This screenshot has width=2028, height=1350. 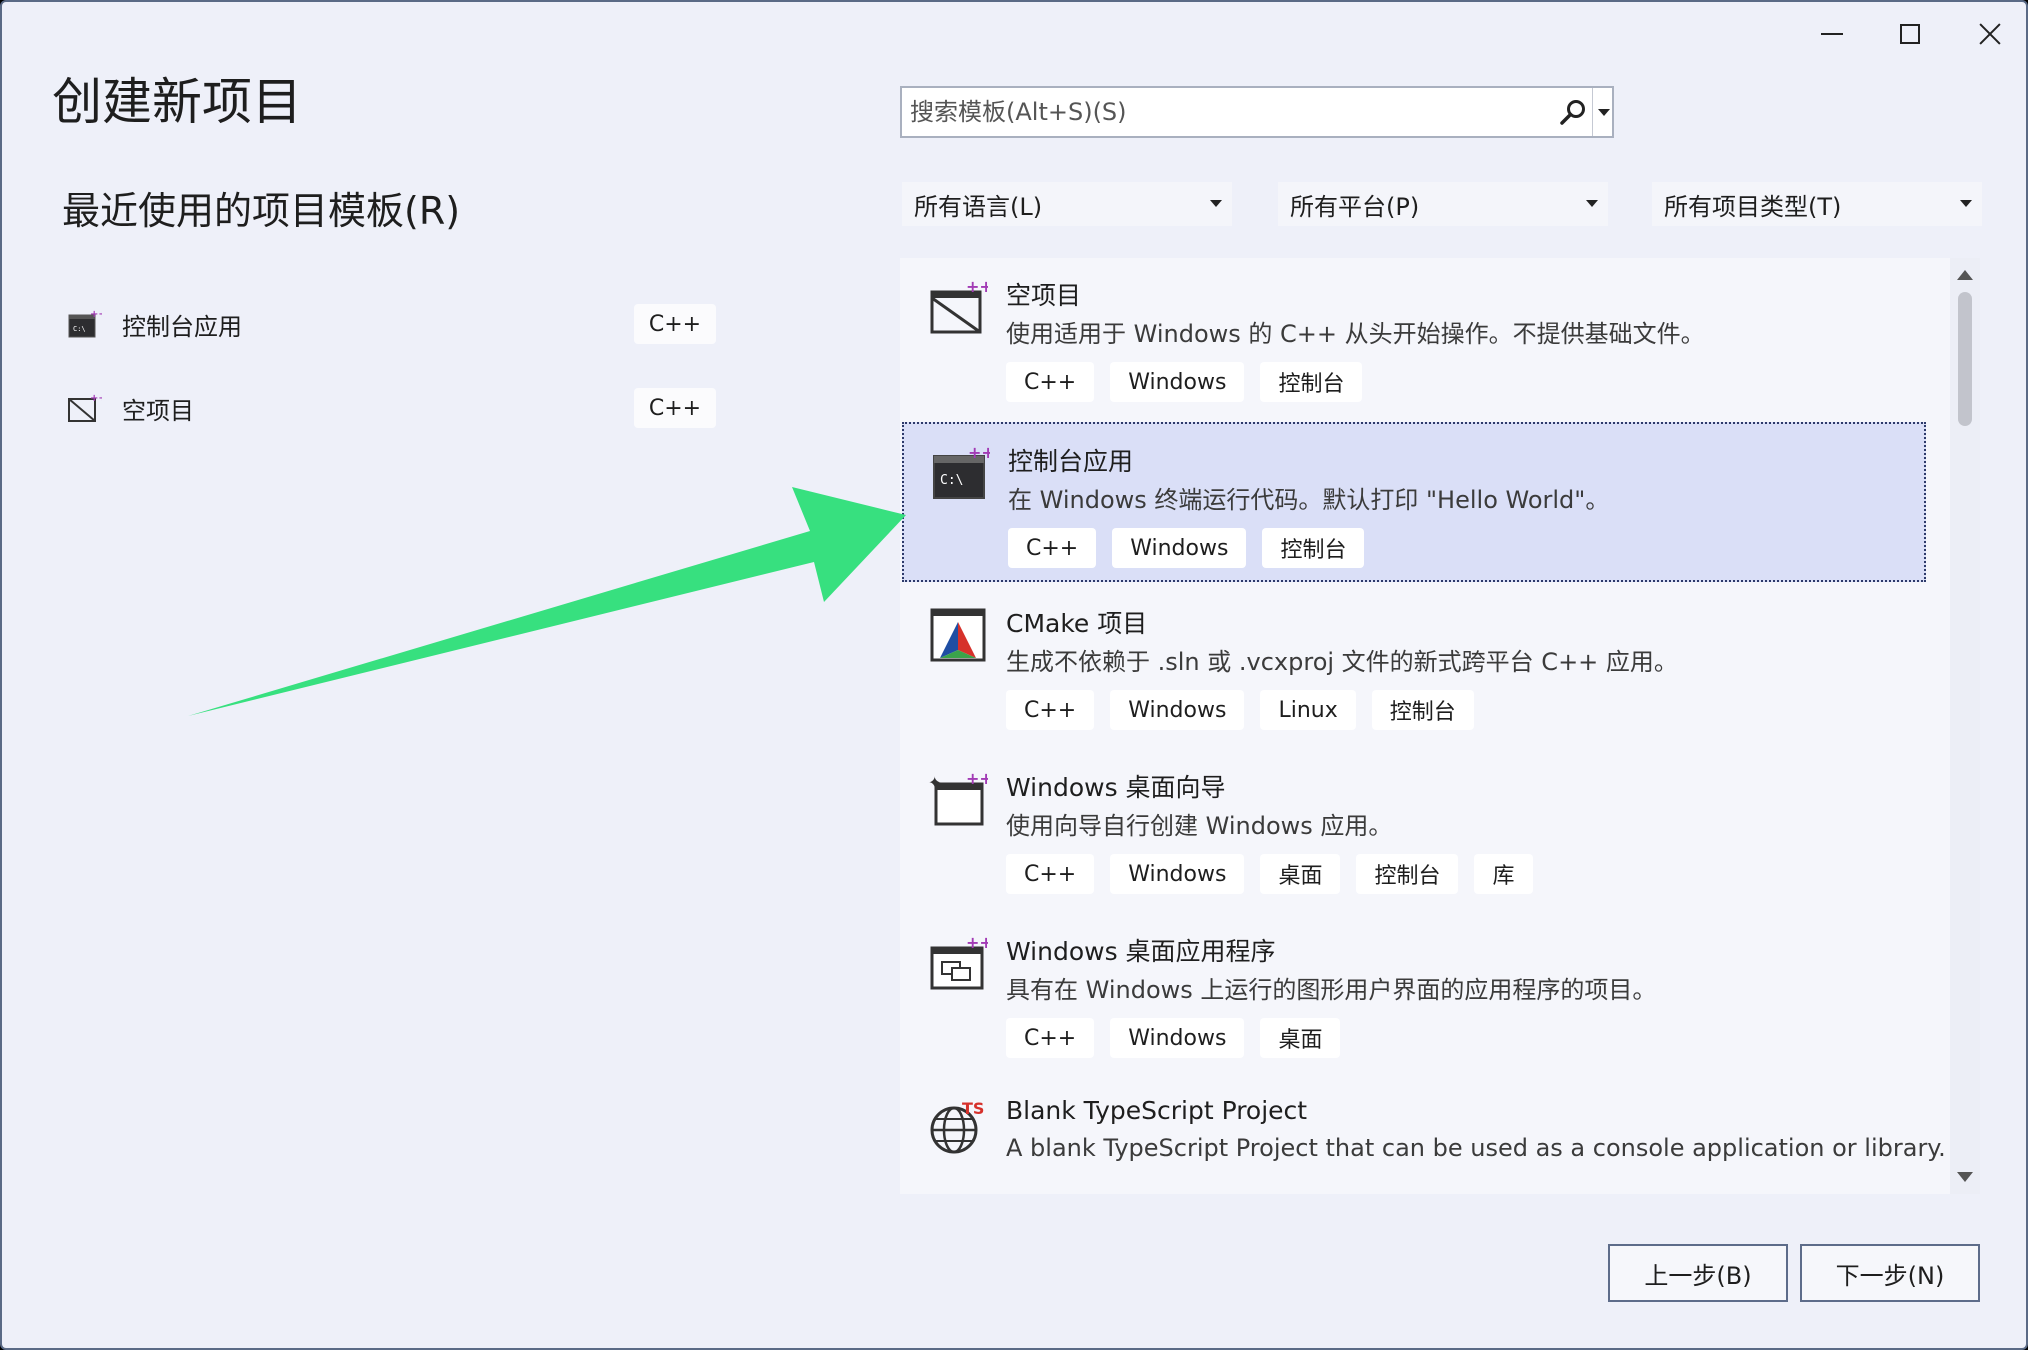 I want to click on template-description: 生成不依赖于 .sln 或 .vcxproj 文件的新式跨平台 C++ 应用。, so click(x=1342, y=662).